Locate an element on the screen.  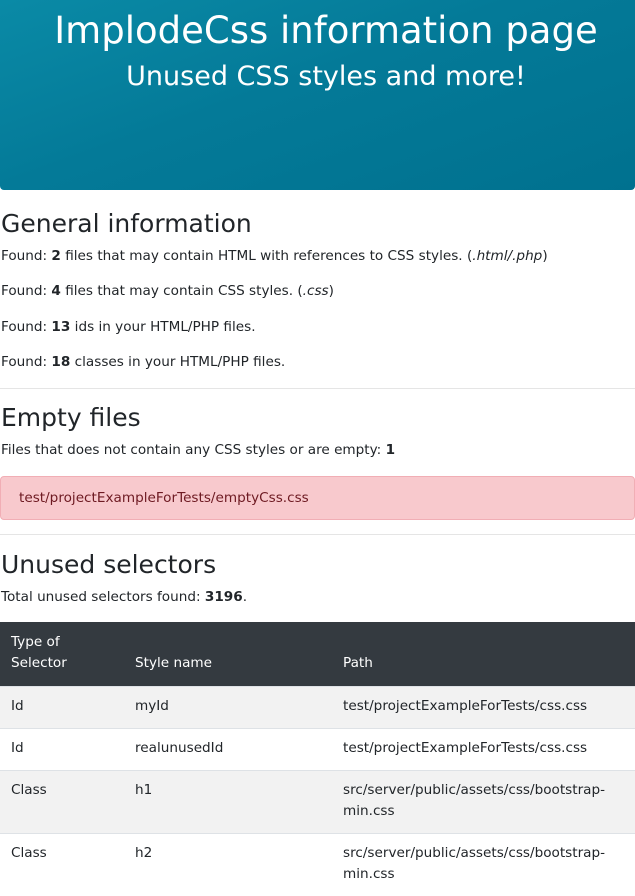
table-header: Type of Selector Style name Path is located at coordinates (317, 654).